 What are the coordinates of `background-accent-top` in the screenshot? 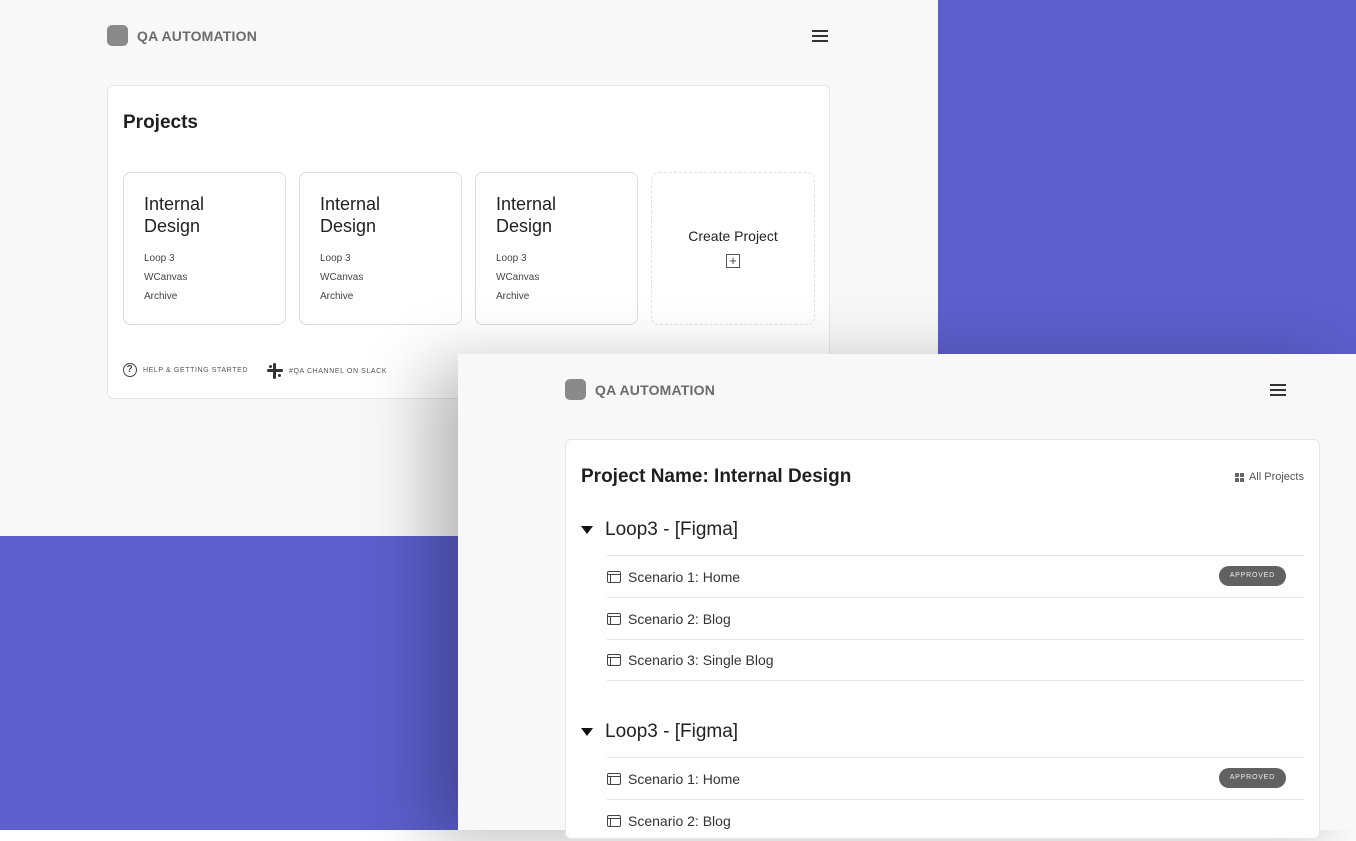 It's located at (1147, 177).